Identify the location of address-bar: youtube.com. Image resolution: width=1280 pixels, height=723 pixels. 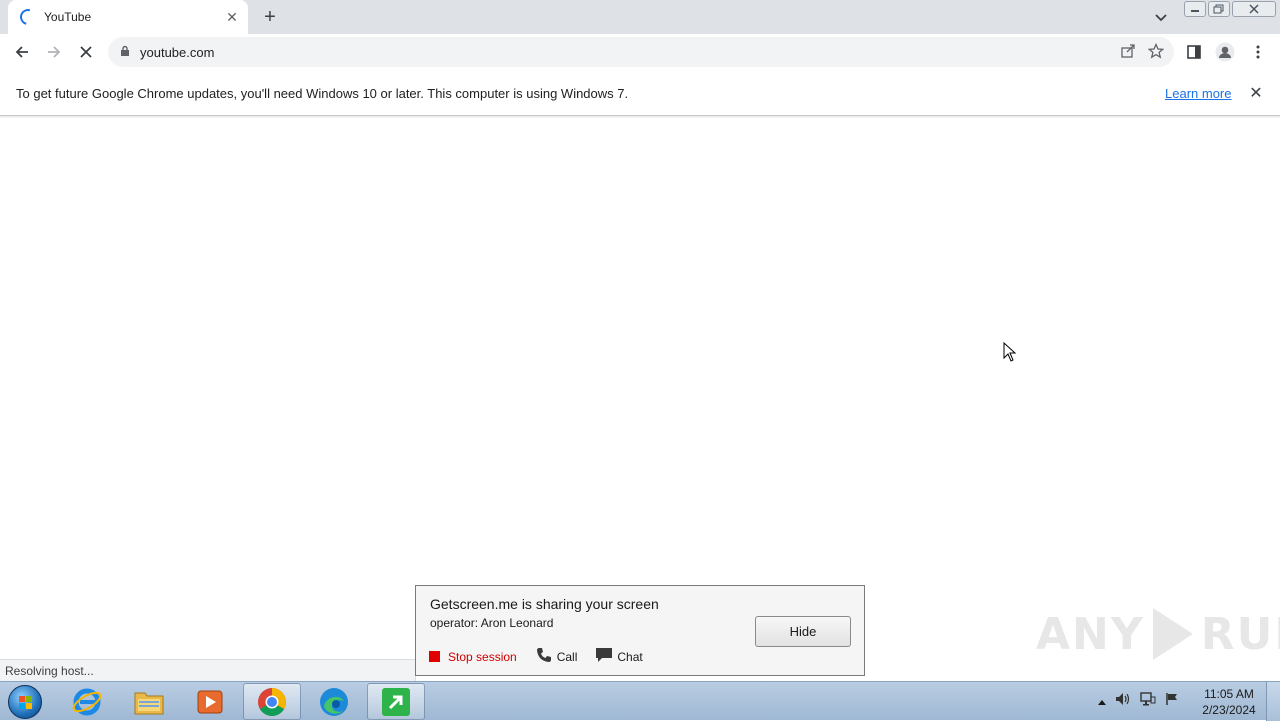
(641, 52).